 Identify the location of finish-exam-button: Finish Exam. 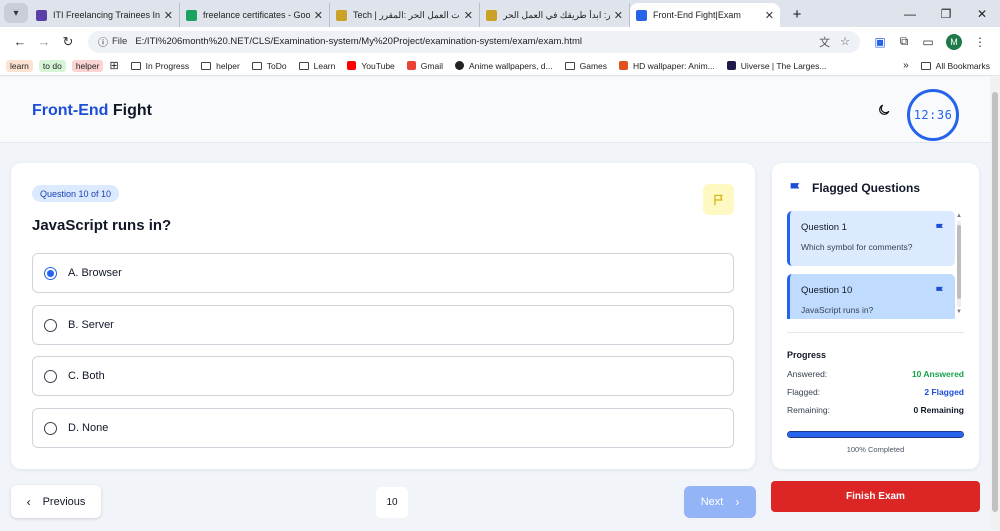
(875, 496).